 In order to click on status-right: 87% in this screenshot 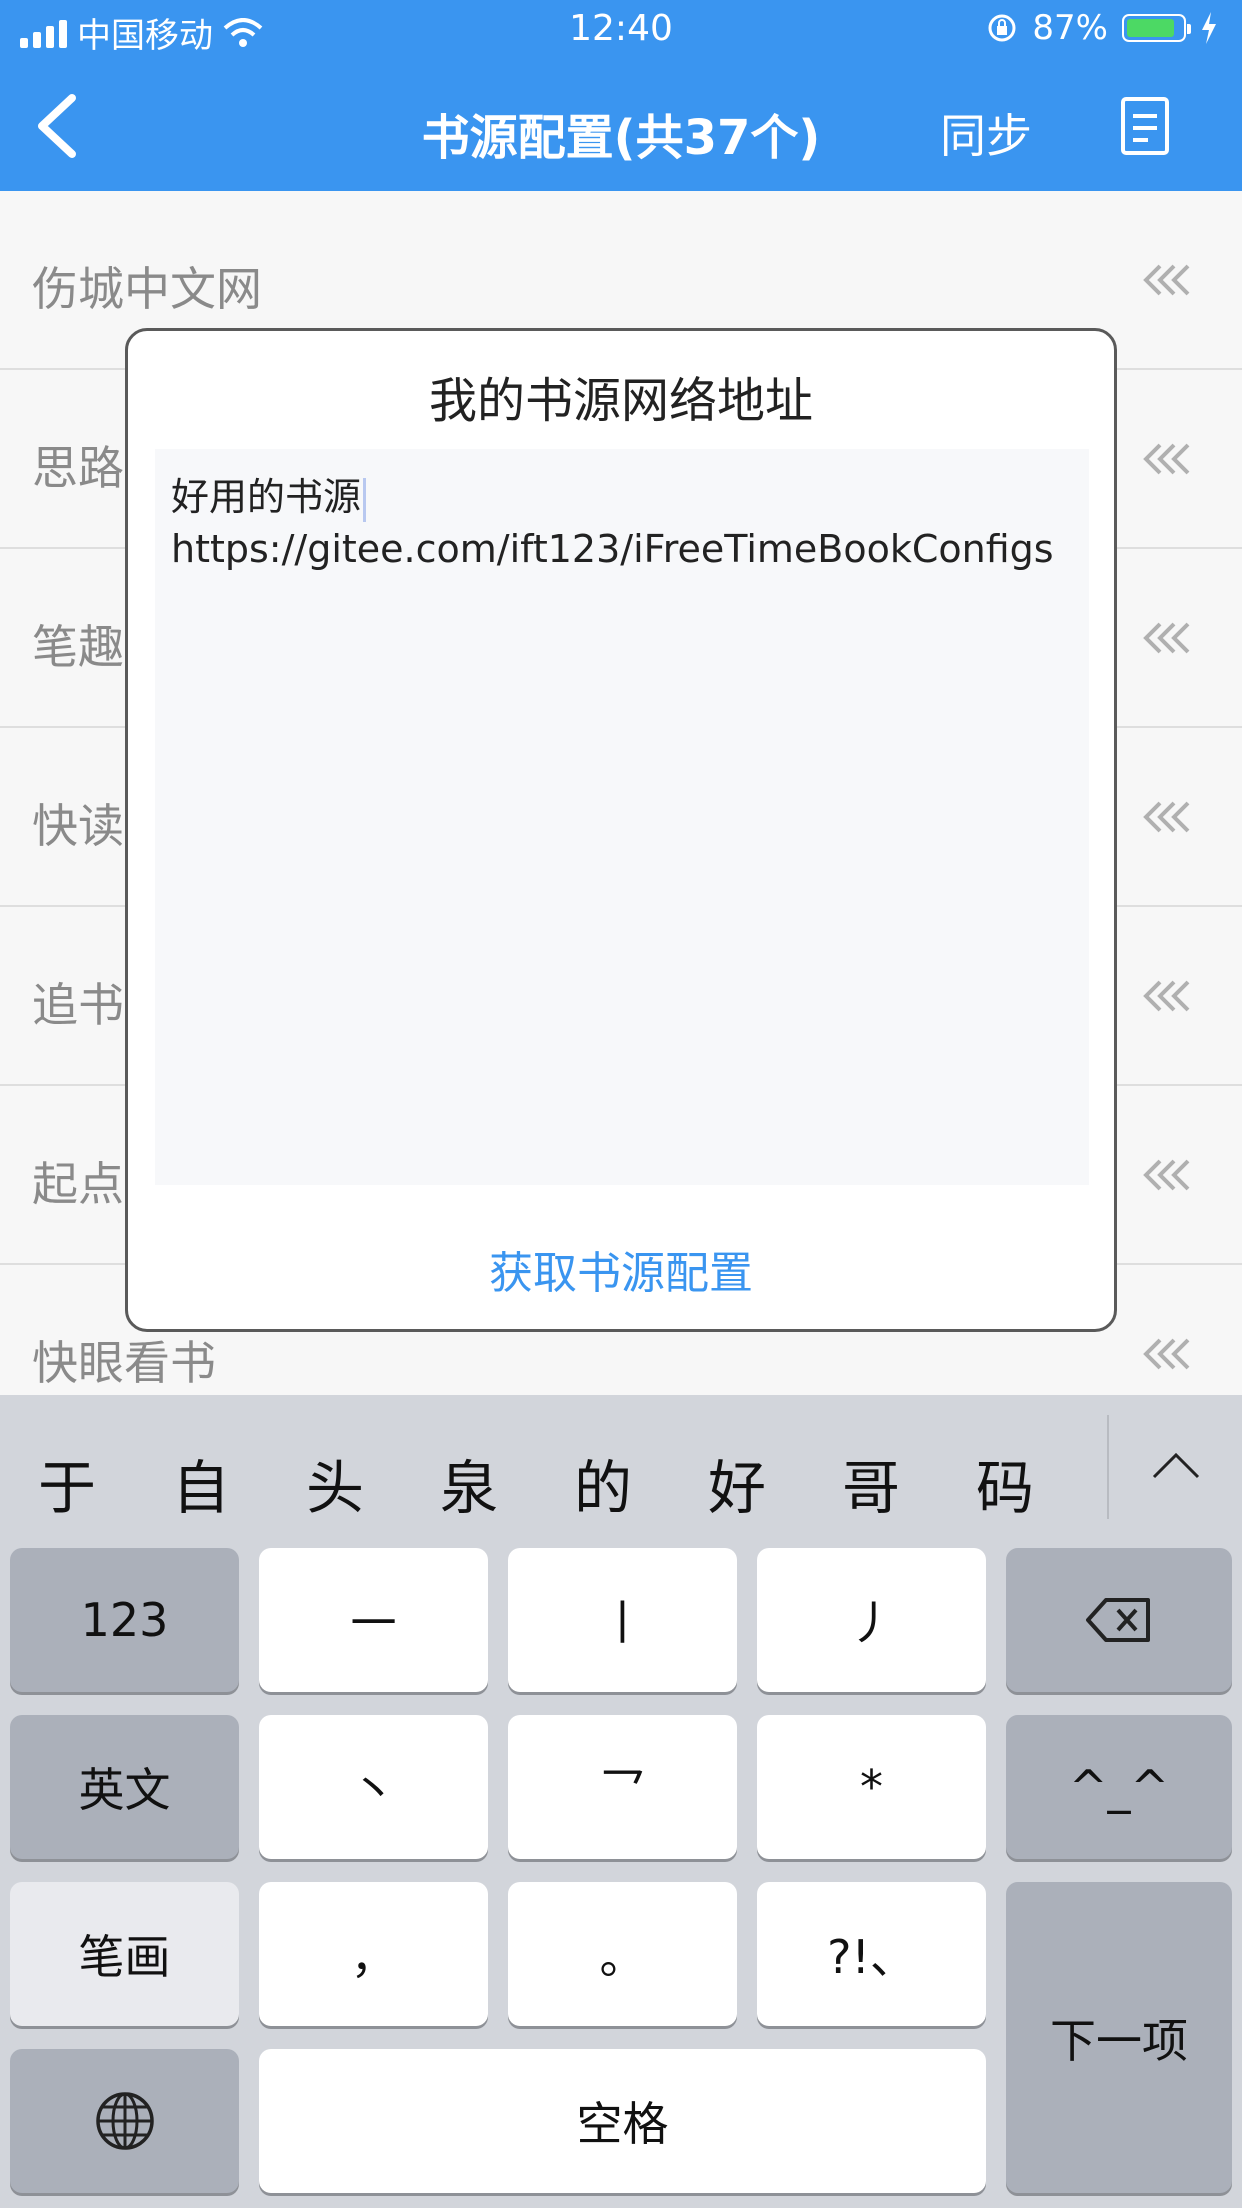, I will do `click(1102, 28)`.